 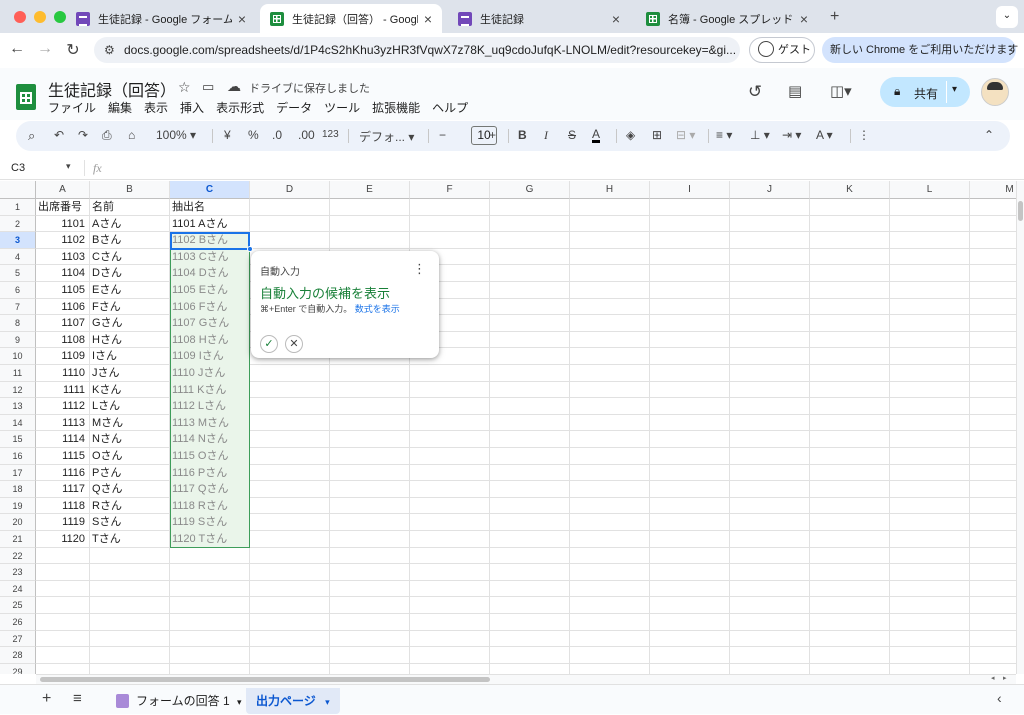 What do you see at coordinates (63, 473) in the screenshot?
I see `id-cell: 1116` at bounding box center [63, 473].